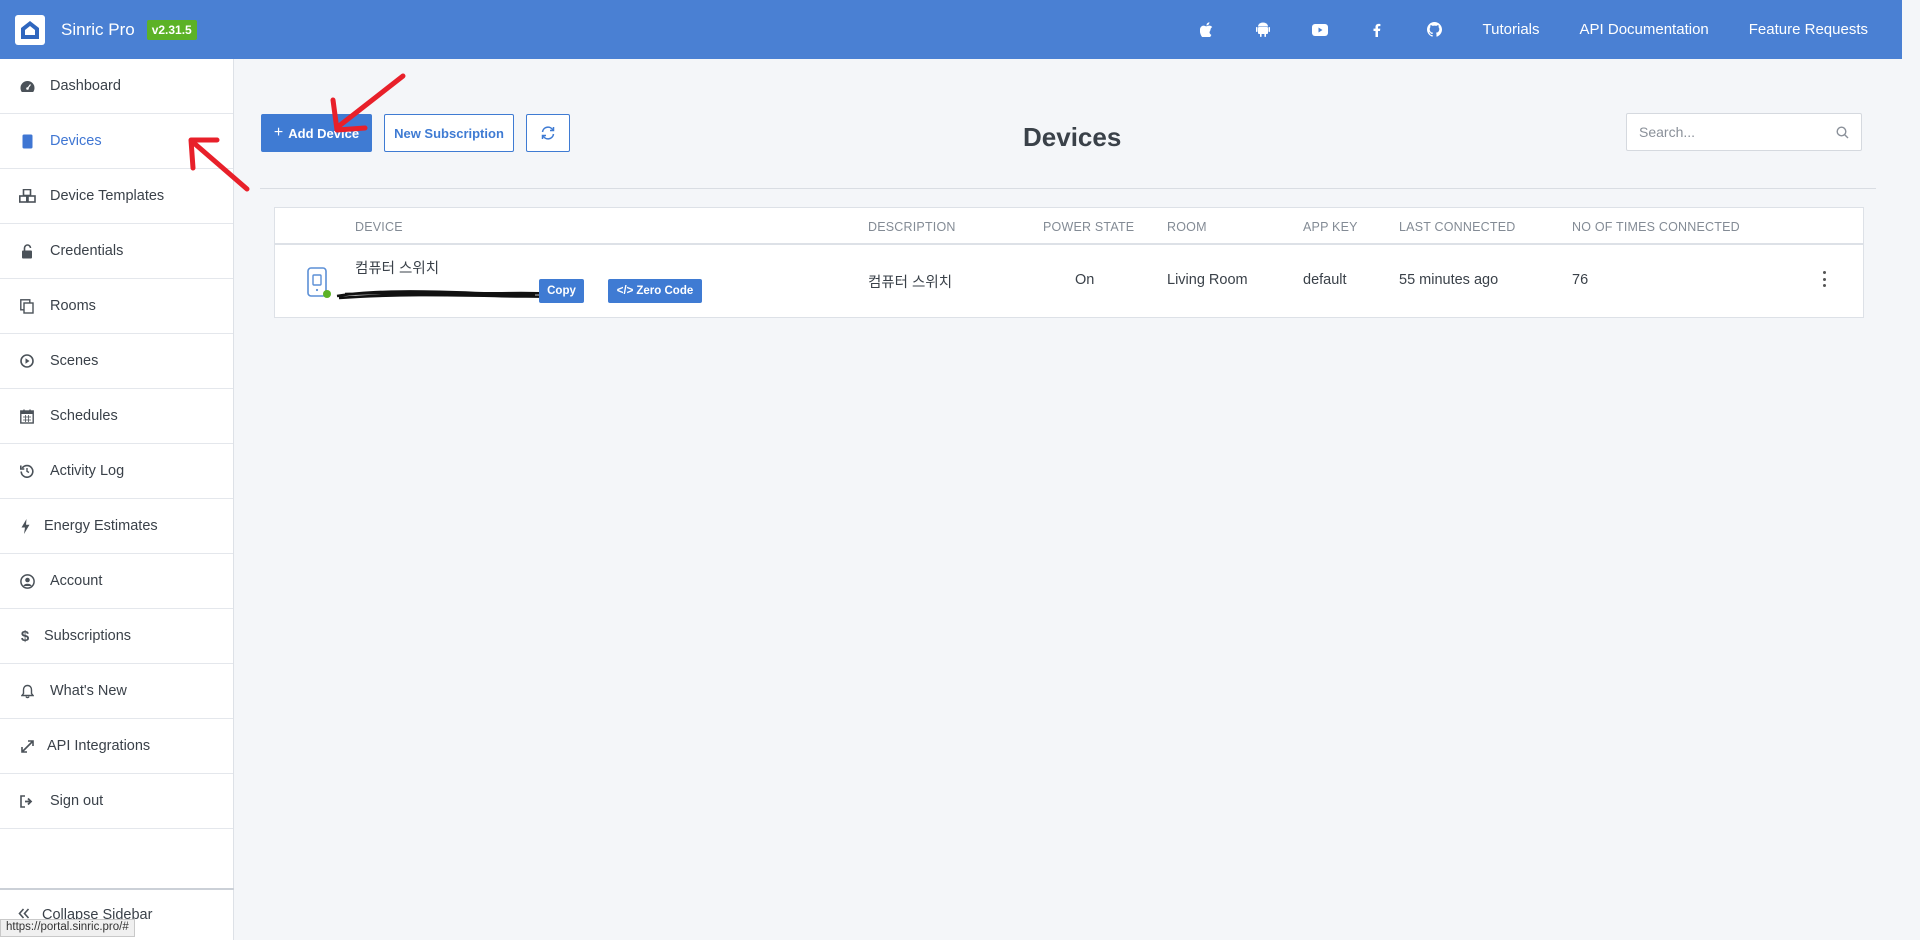  What do you see at coordinates (88, 636) in the screenshot?
I see `sidebar-item-label: Subscriptions` at bounding box center [88, 636].